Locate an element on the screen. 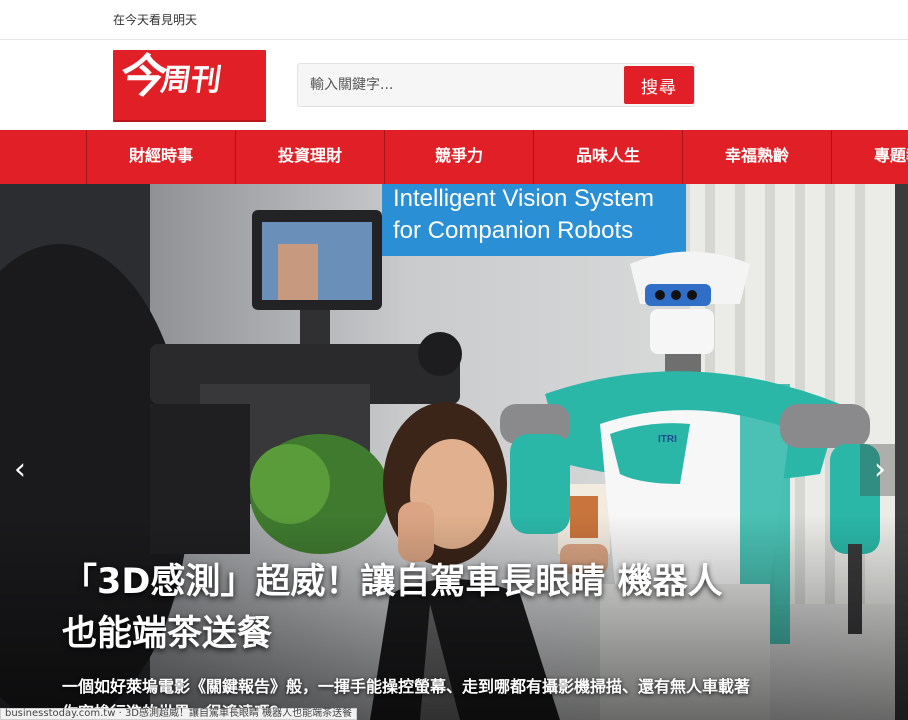 The image size is (908, 720). nav-item-finance-news: 財經時事 is located at coordinates (160, 157).